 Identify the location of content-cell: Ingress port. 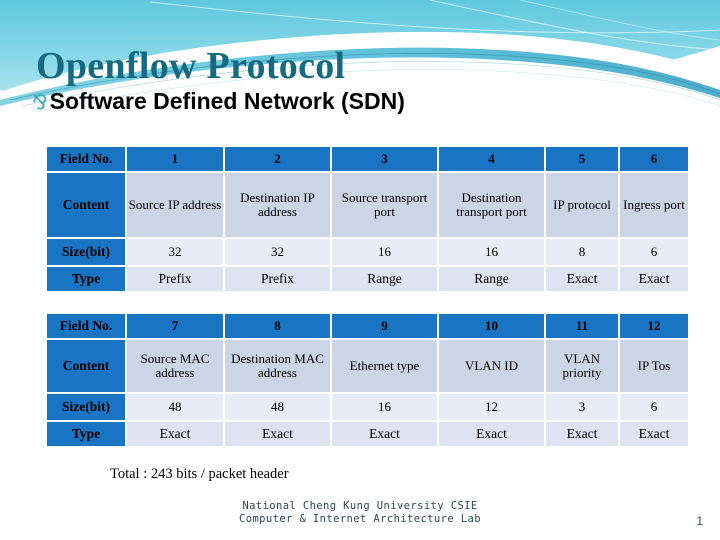
(654, 205).